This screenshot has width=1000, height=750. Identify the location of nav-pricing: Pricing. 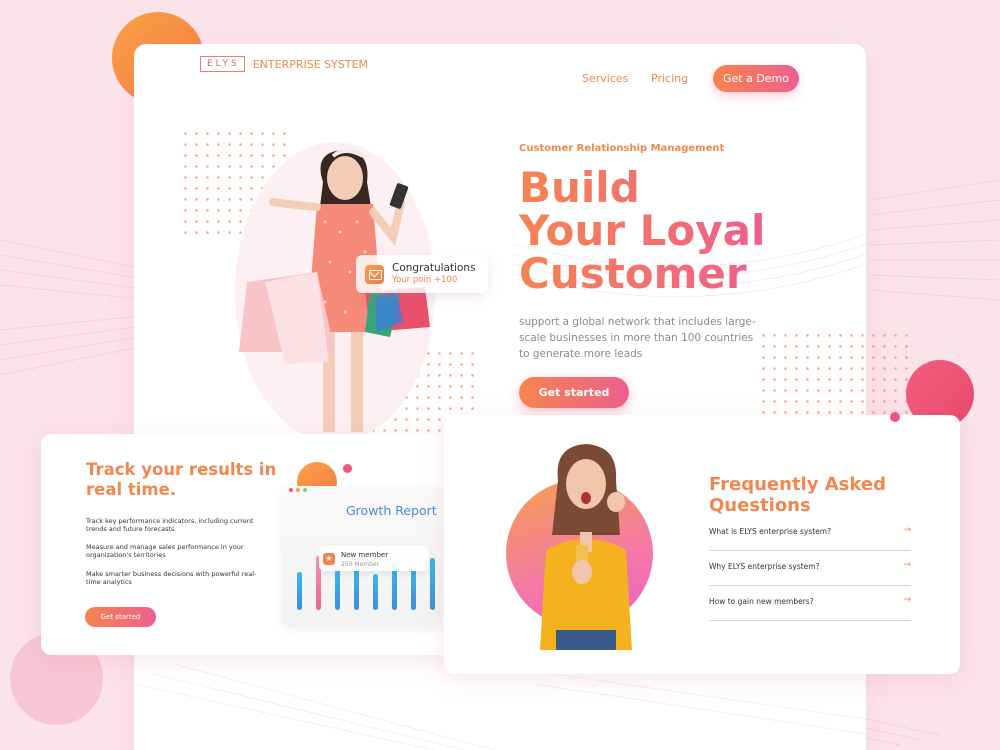
(669, 78).